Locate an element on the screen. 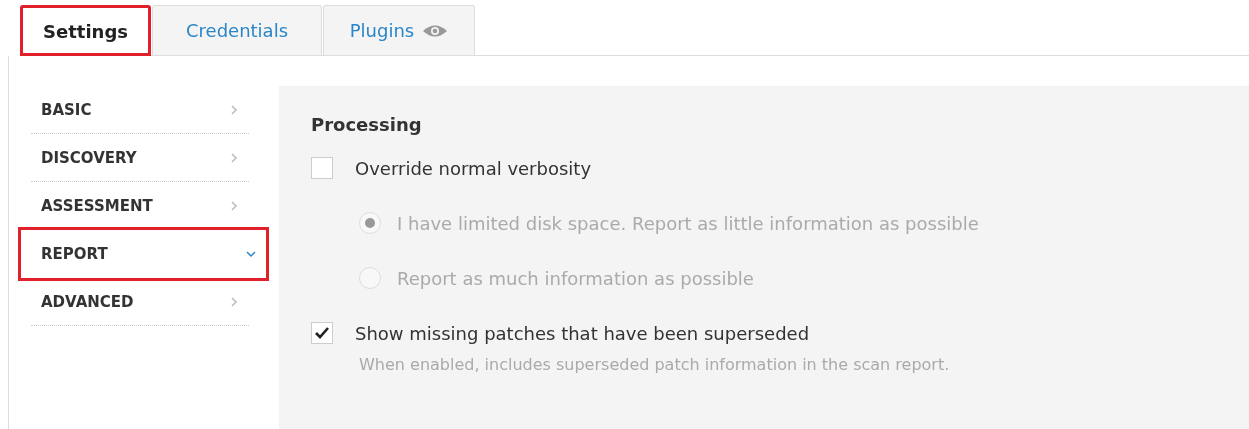 Image resolution: width=1249 pixels, height=429 pixels. option-label: Show missing patches that have been superseded is located at coordinates (582, 333).